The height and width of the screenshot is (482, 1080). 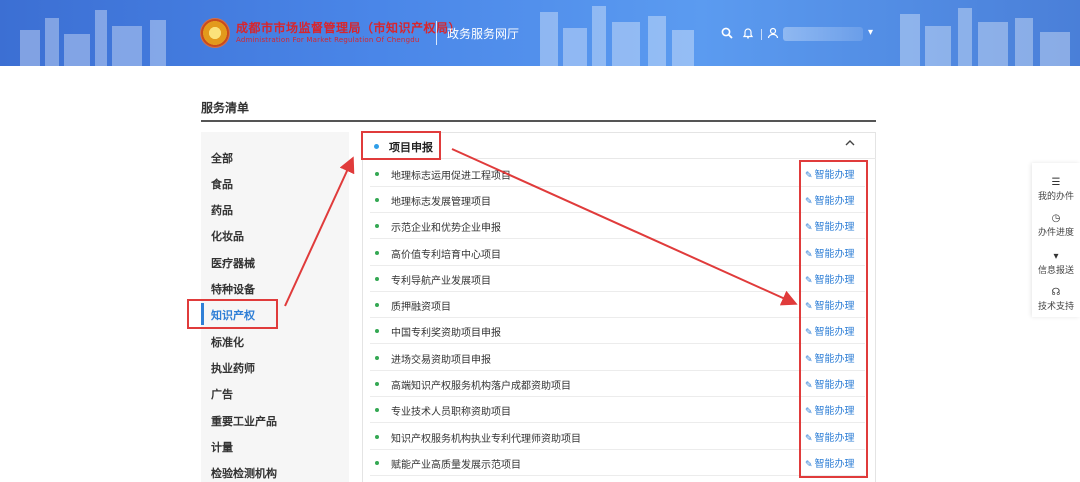 I want to click on list-item: 专业技术人员职称资助项目, so click(x=451, y=410).